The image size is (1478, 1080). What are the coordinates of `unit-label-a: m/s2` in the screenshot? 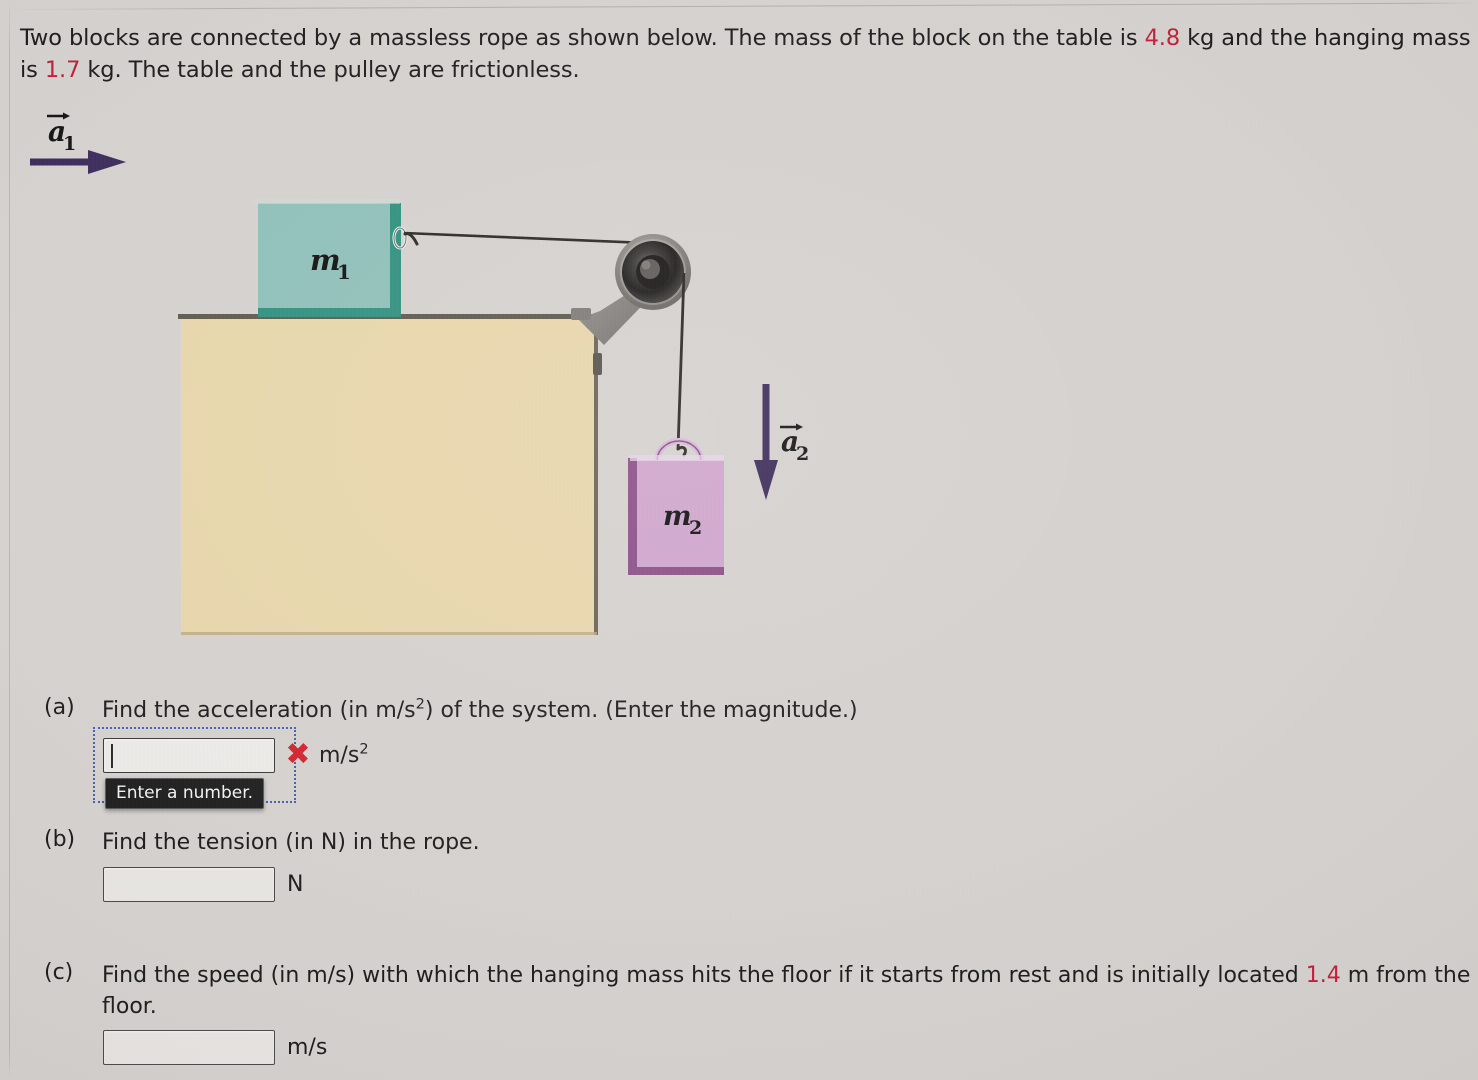 It's located at (344, 754).